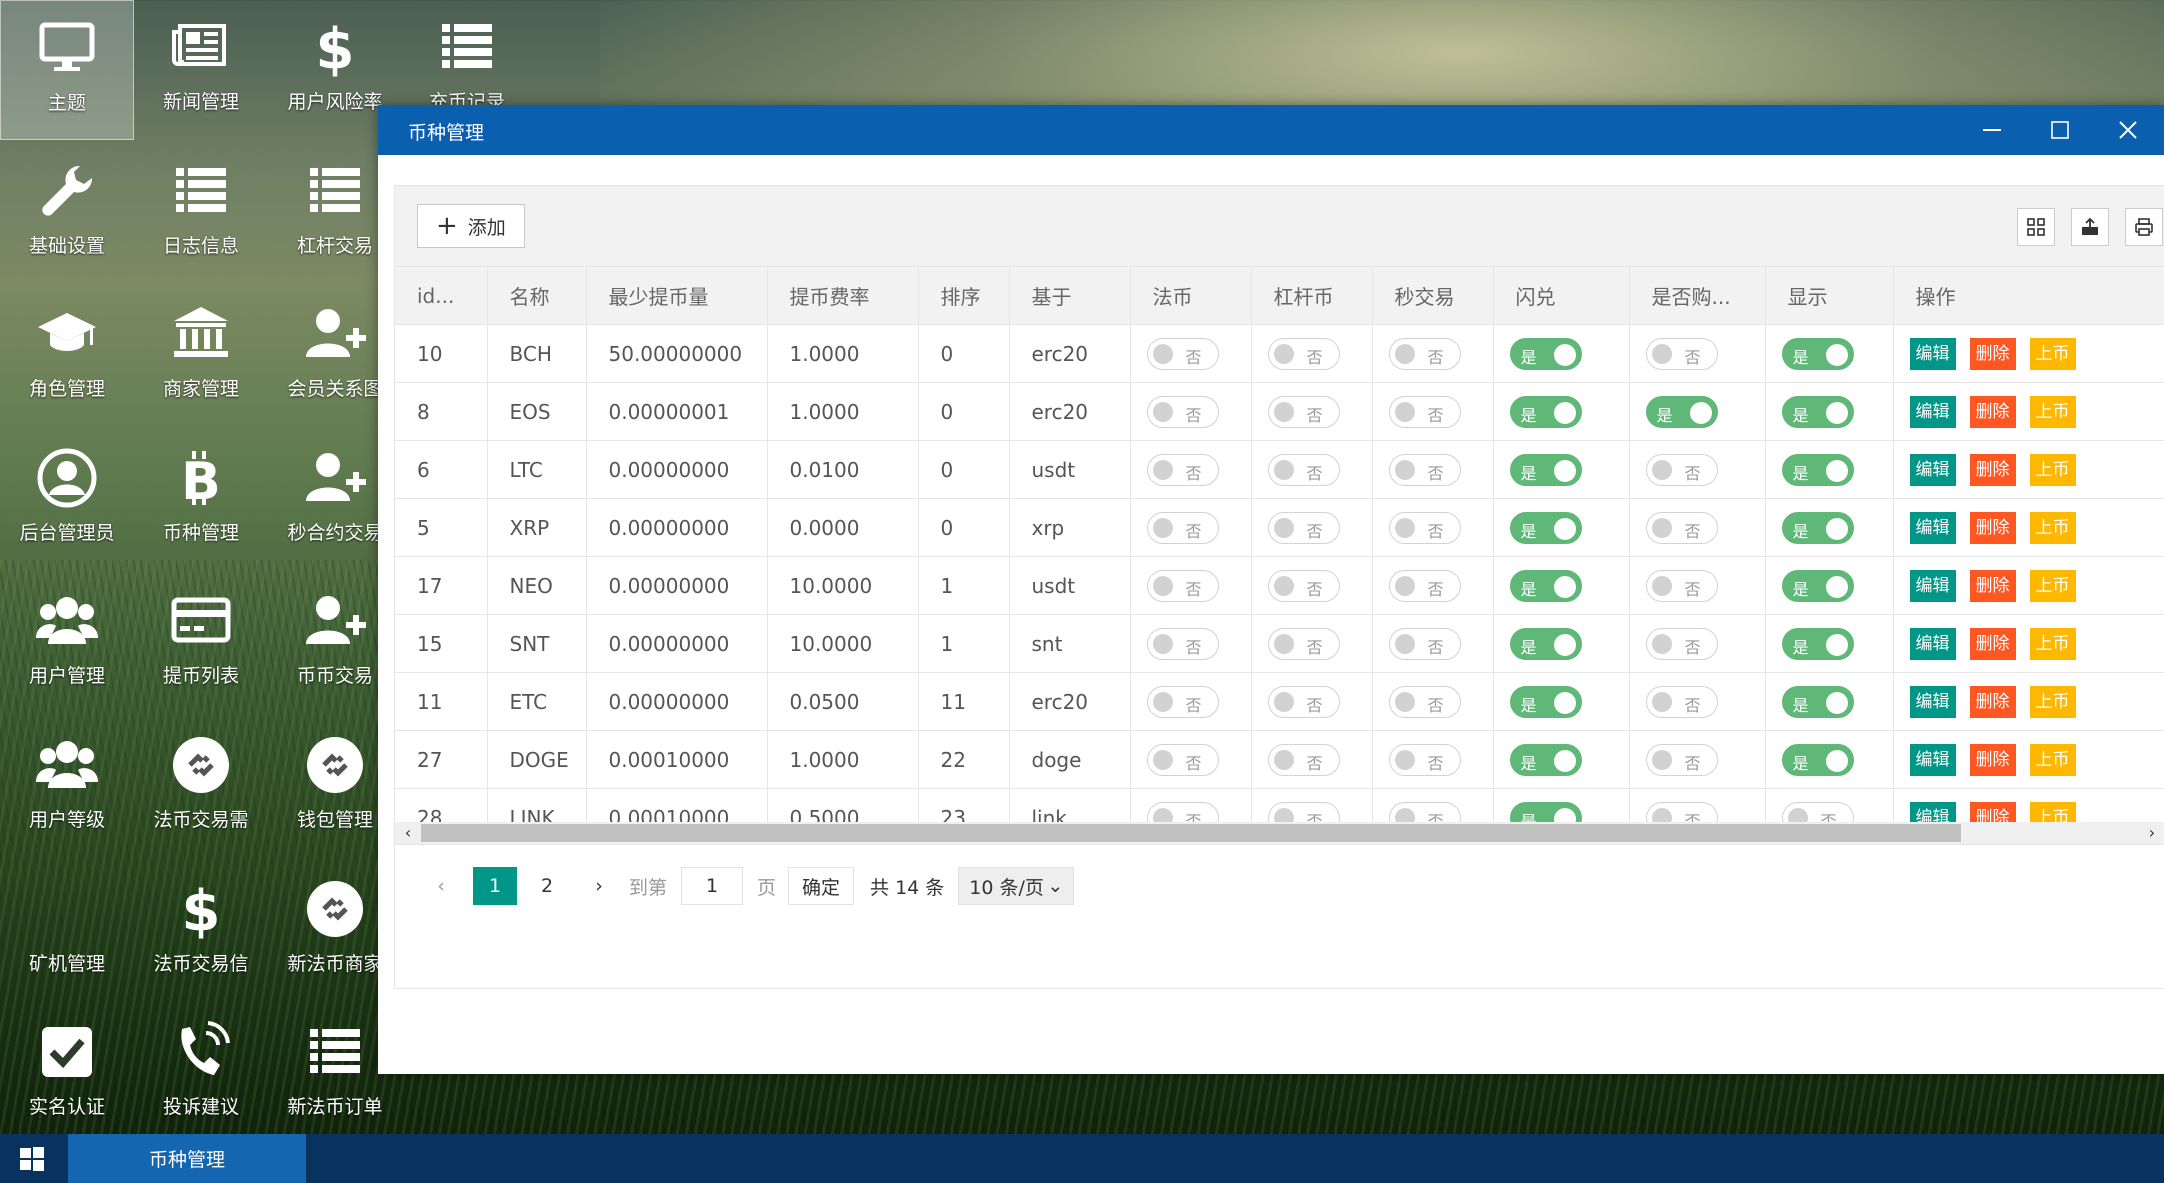  I want to click on taskbar-item-coin-management: 币种管理, so click(187, 1158).